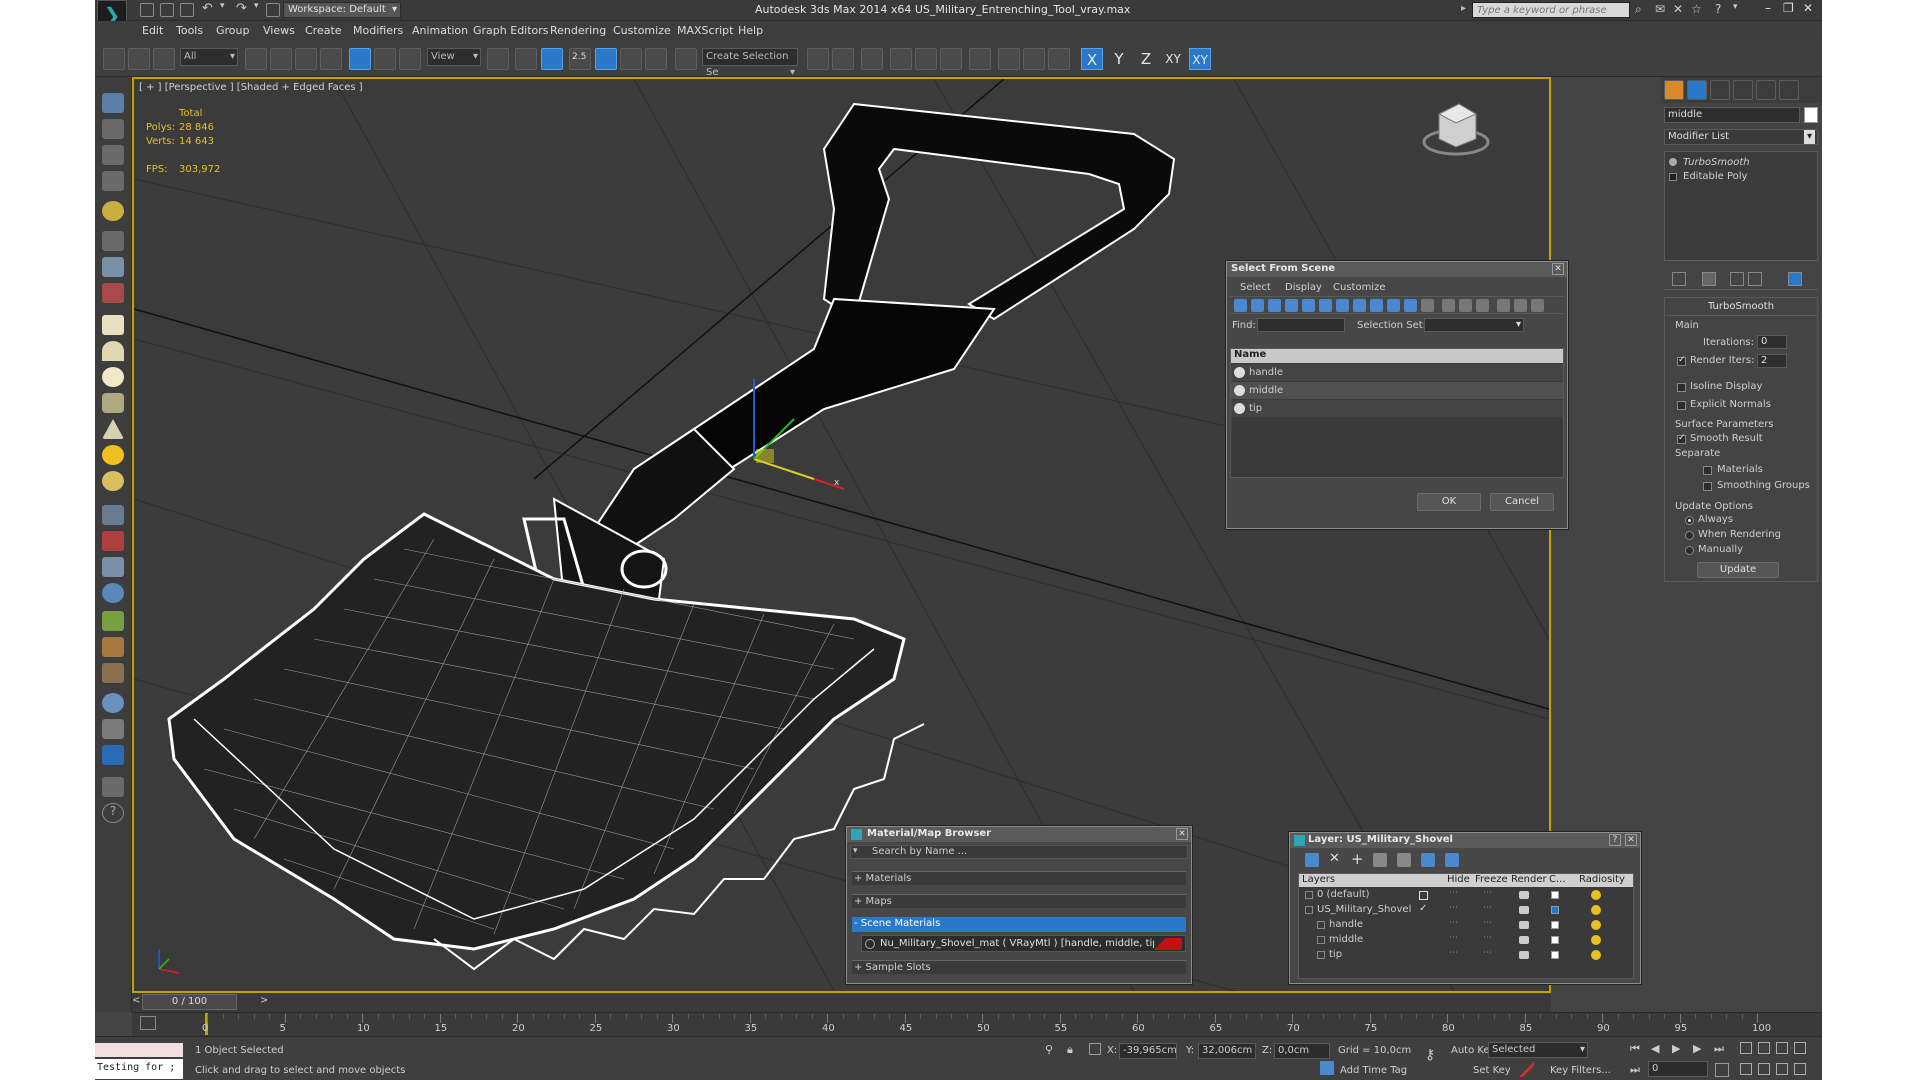  Describe the element at coordinates (1474, 325) in the screenshot. I see `selection-set-dropdown: ▾` at that location.